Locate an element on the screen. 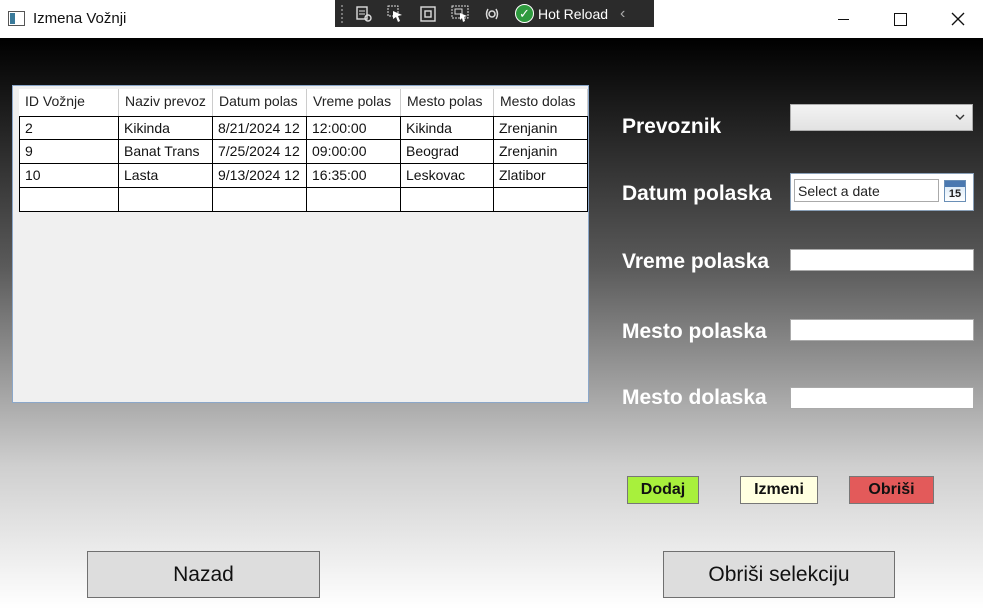 This screenshot has width=983, height=609. table-cell: Banat Trans is located at coordinates (166, 152).